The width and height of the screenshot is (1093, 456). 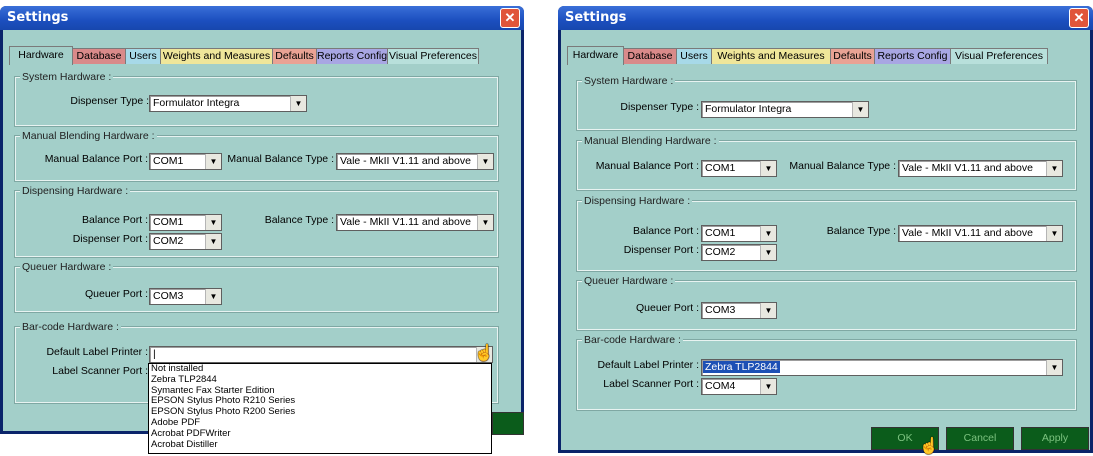 What do you see at coordinates (168, 161) in the screenshot?
I see `manual-balance-port-value: COM1` at bounding box center [168, 161].